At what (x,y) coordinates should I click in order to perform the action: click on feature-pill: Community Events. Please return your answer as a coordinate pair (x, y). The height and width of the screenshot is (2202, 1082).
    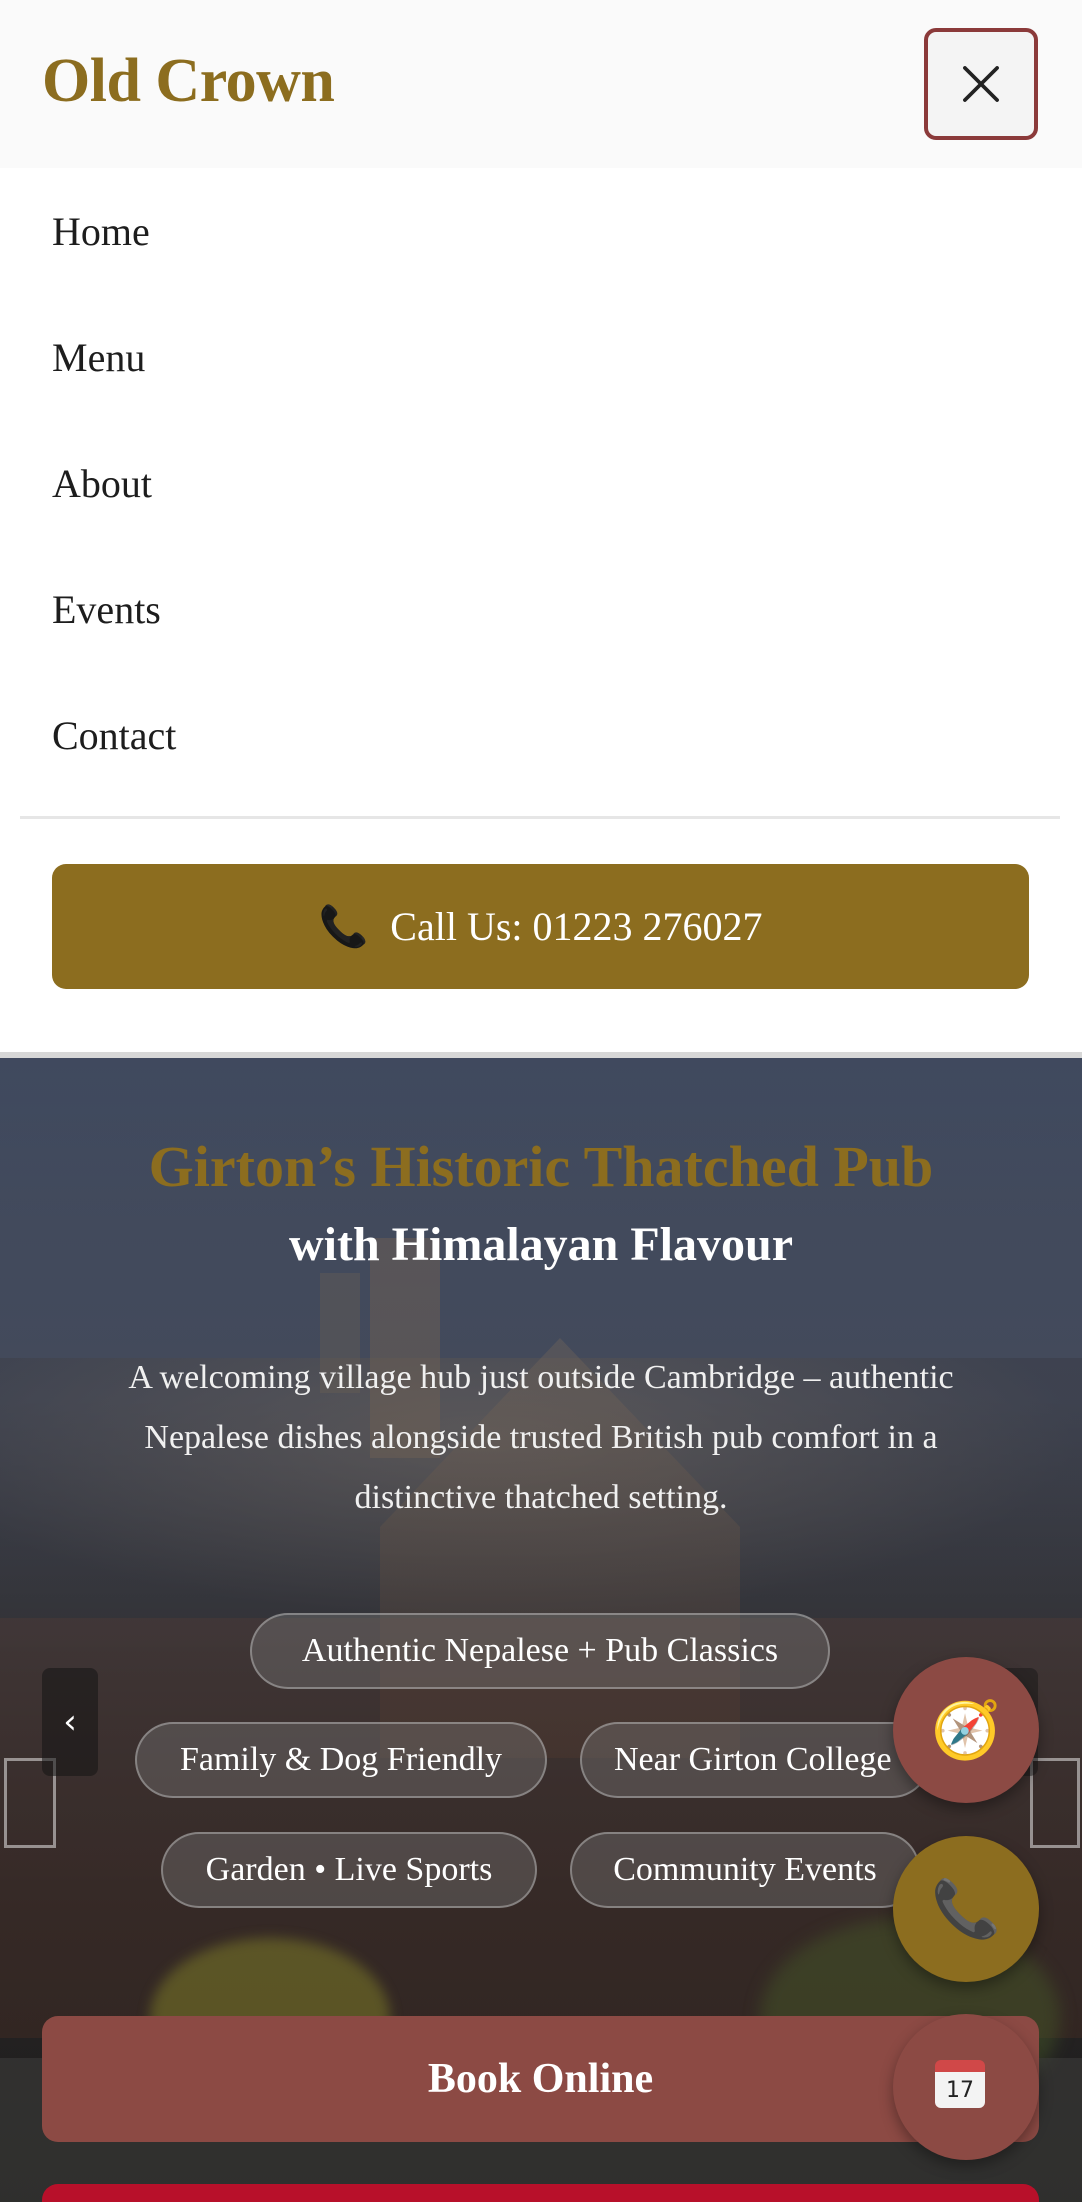
    Looking at the image, I should click on (745, 1870).